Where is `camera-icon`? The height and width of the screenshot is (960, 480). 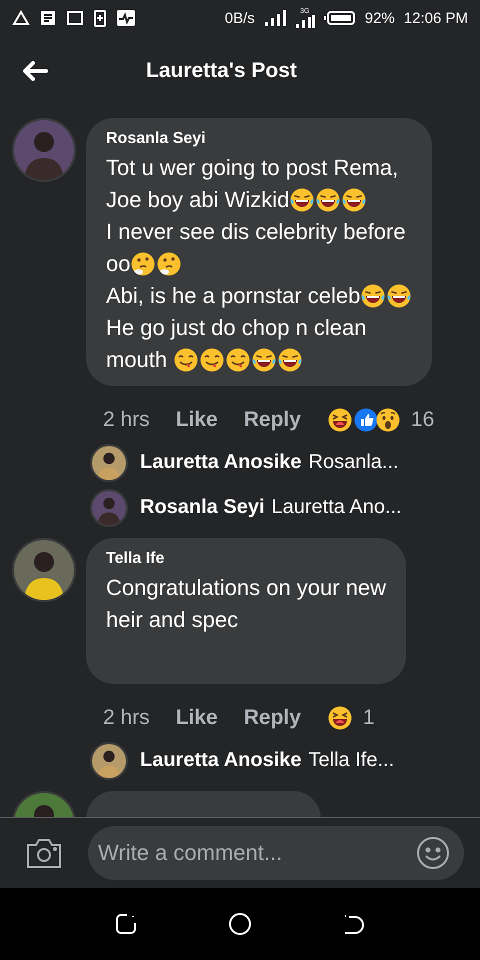
camera-icon is located at coordinates (44, 853).